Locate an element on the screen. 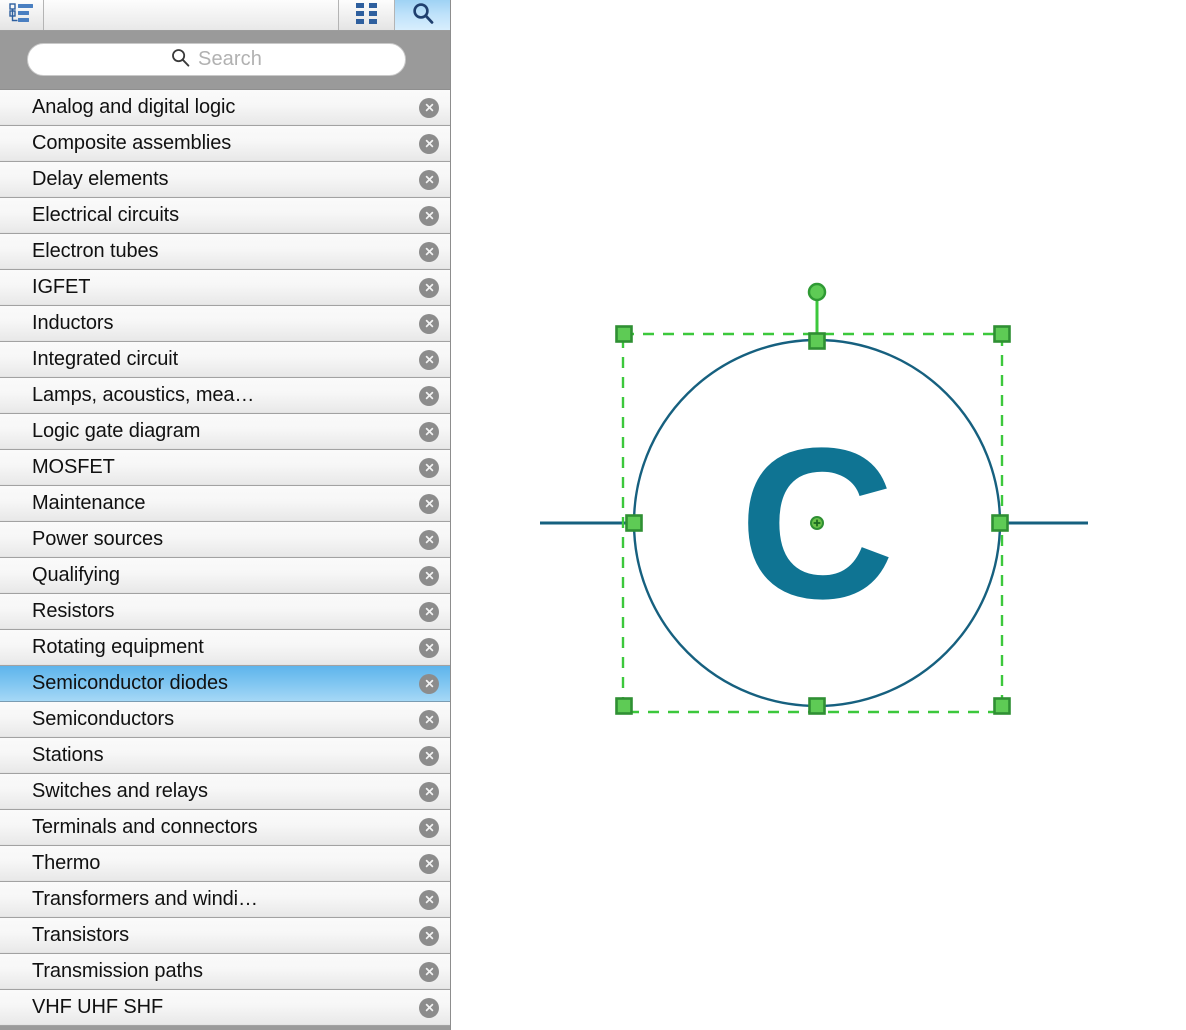 Image resolution: width=1186 pixels, height=1030 pixels. category-label: Semiconductor diodes is located at coordinates (130, 683).